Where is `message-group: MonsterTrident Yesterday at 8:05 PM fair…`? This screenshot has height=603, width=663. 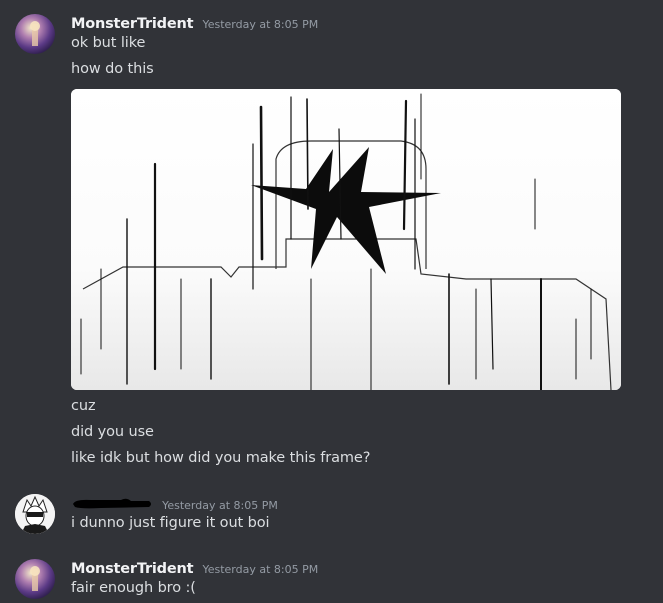
message-group: MonsterTrident Yesterday at 8:05 PM fair… is located at coordinates (331, 574).